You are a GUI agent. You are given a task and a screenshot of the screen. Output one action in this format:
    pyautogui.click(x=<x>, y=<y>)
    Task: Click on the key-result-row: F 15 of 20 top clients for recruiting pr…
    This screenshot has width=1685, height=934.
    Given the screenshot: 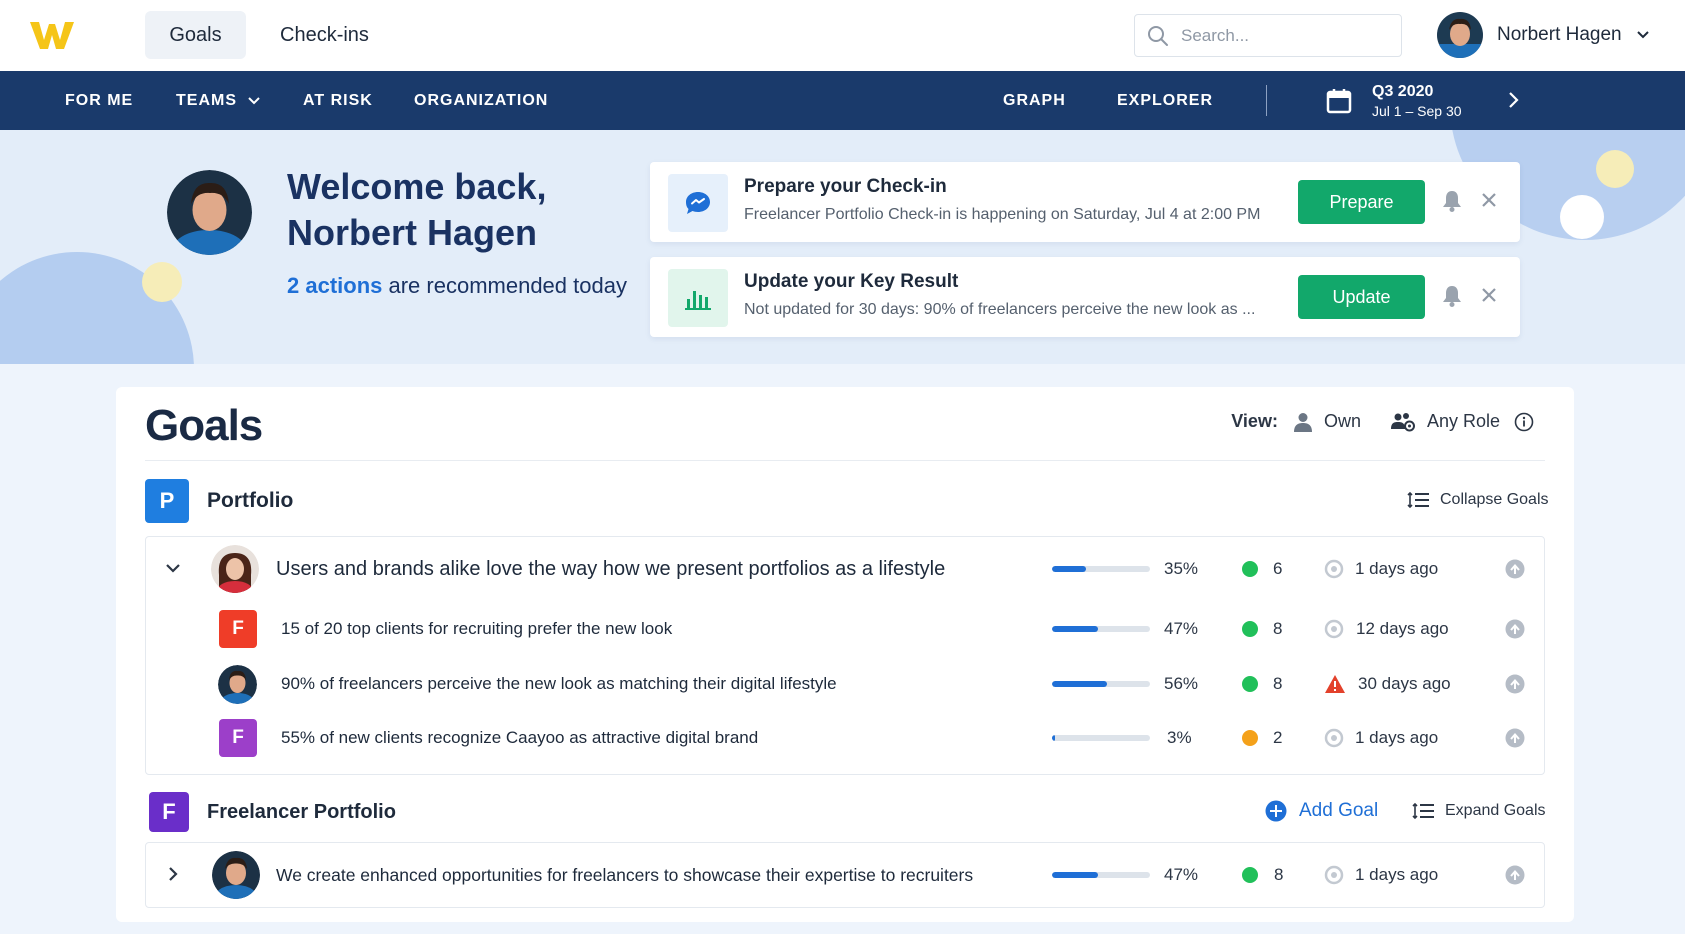 What is the action you would take?
    pyautogui.click(x=845, y=629)
    